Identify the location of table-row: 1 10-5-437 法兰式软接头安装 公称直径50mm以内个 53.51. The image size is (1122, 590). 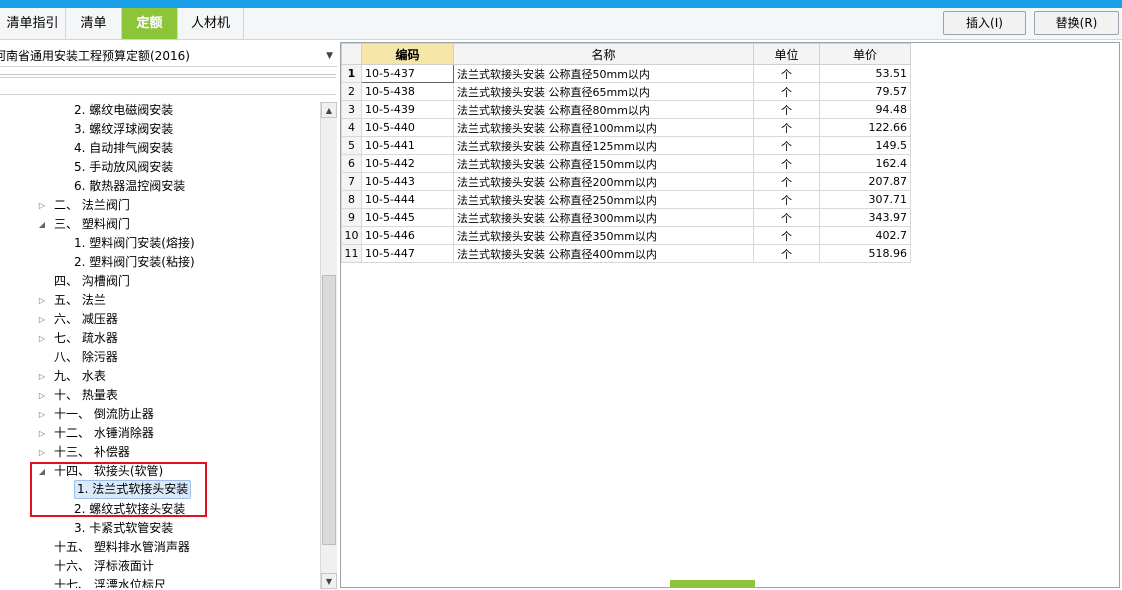
(626, 73).